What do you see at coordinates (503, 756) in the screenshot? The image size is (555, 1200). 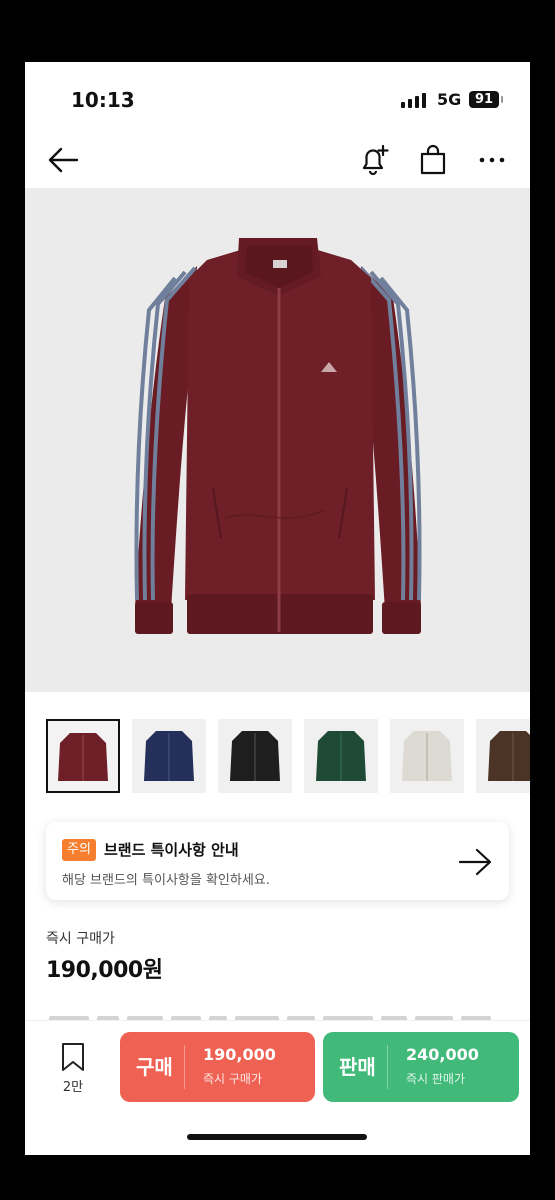 I see `thumbnail-brown` at bounding box center [503, 756].